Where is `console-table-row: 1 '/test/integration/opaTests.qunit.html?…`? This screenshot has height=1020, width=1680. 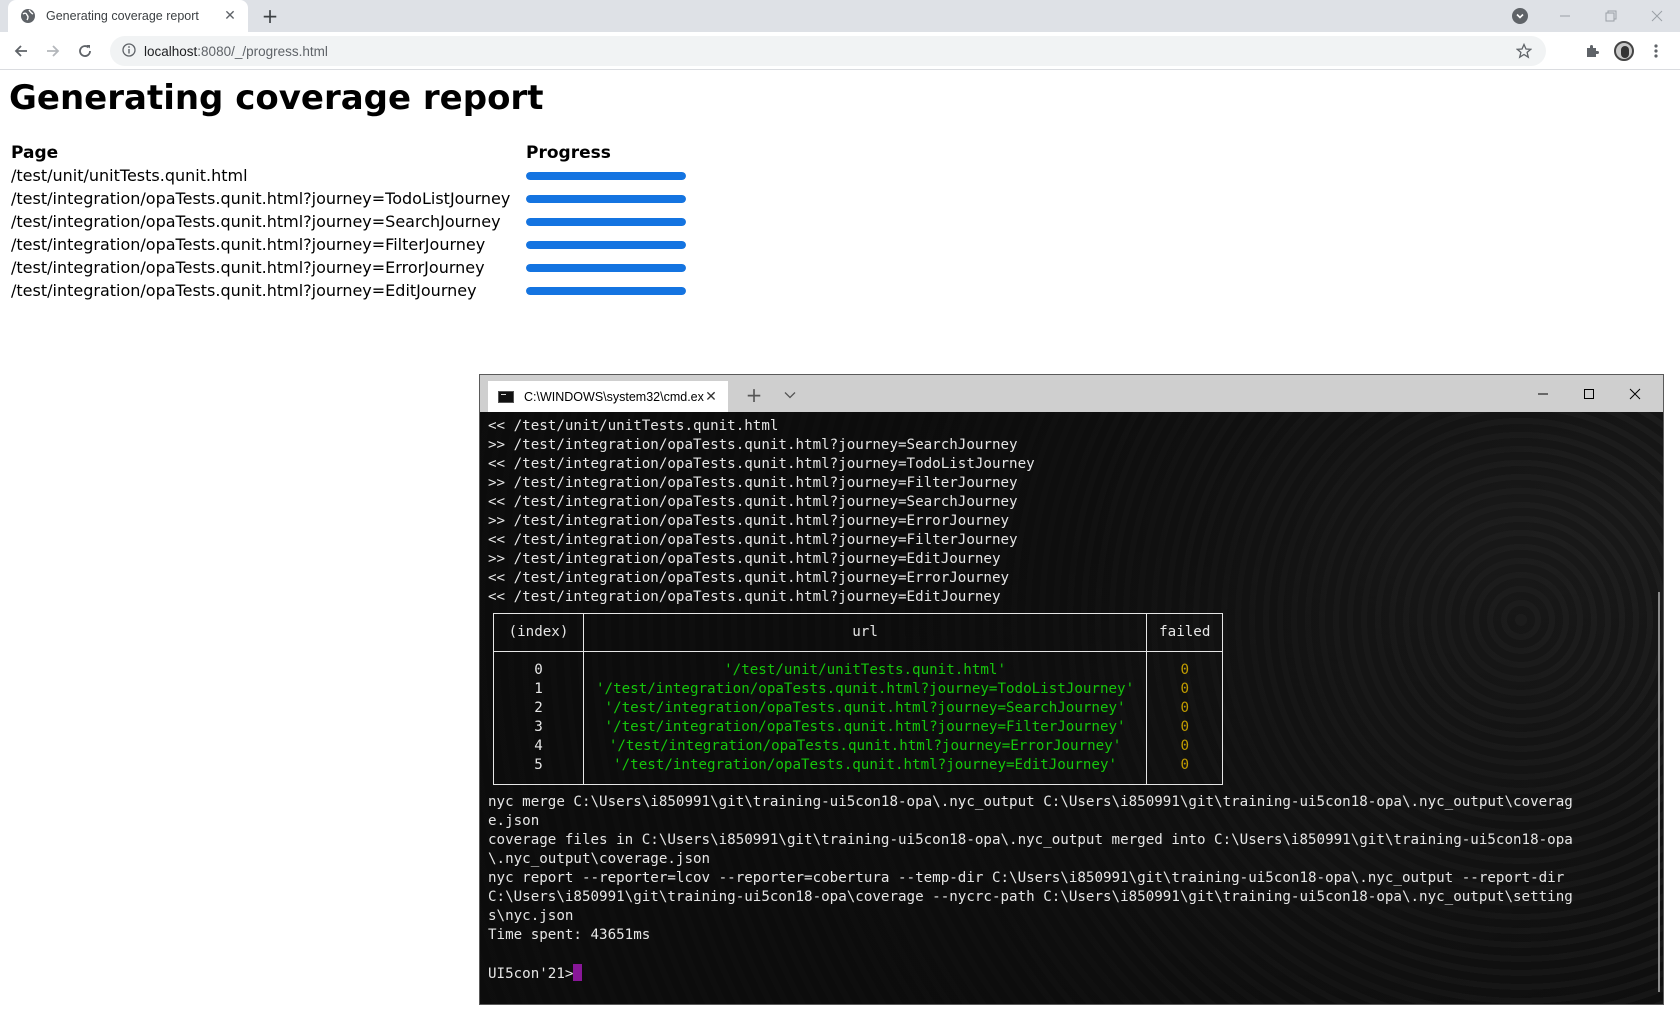 console-table-row: 1 '/test/integration/opaTests.qunit.html?… is located at coordinates (858, 689).